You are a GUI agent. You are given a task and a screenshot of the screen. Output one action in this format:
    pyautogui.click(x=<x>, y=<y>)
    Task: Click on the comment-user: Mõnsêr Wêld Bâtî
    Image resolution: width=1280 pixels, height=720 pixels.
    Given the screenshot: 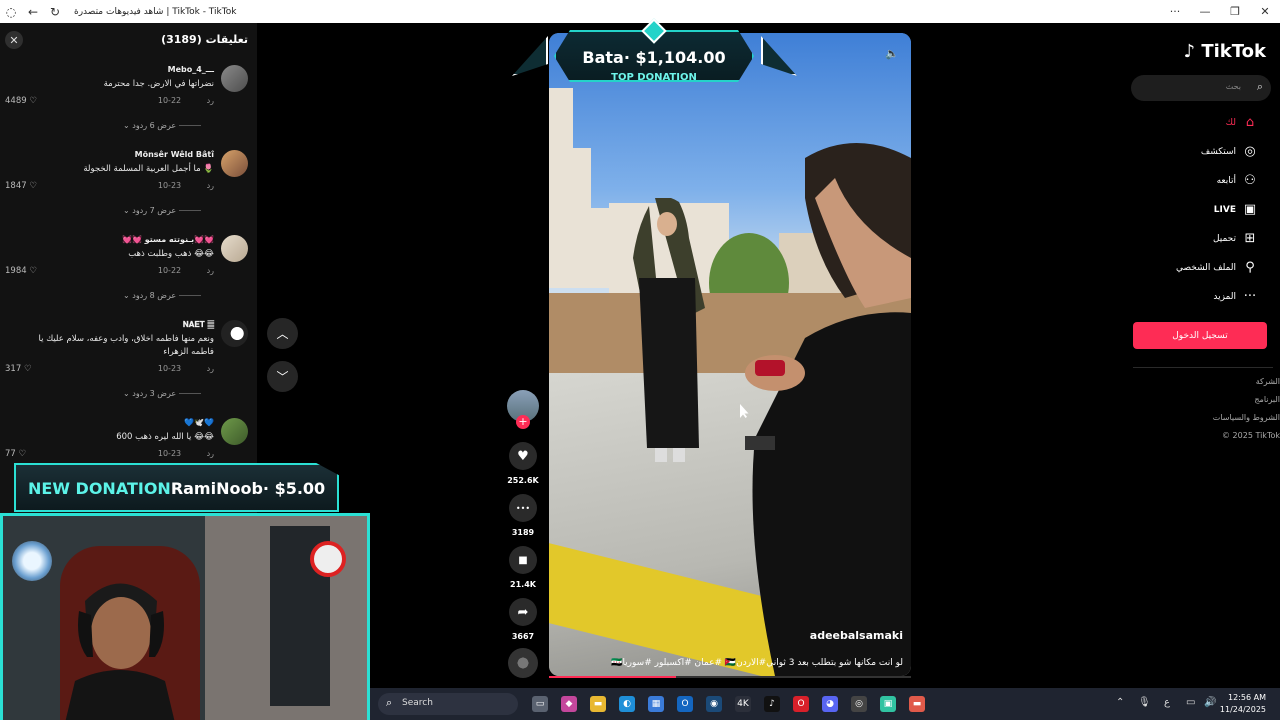 What is the action you would take?
    pyautogui.click(x=174, y=154)
    